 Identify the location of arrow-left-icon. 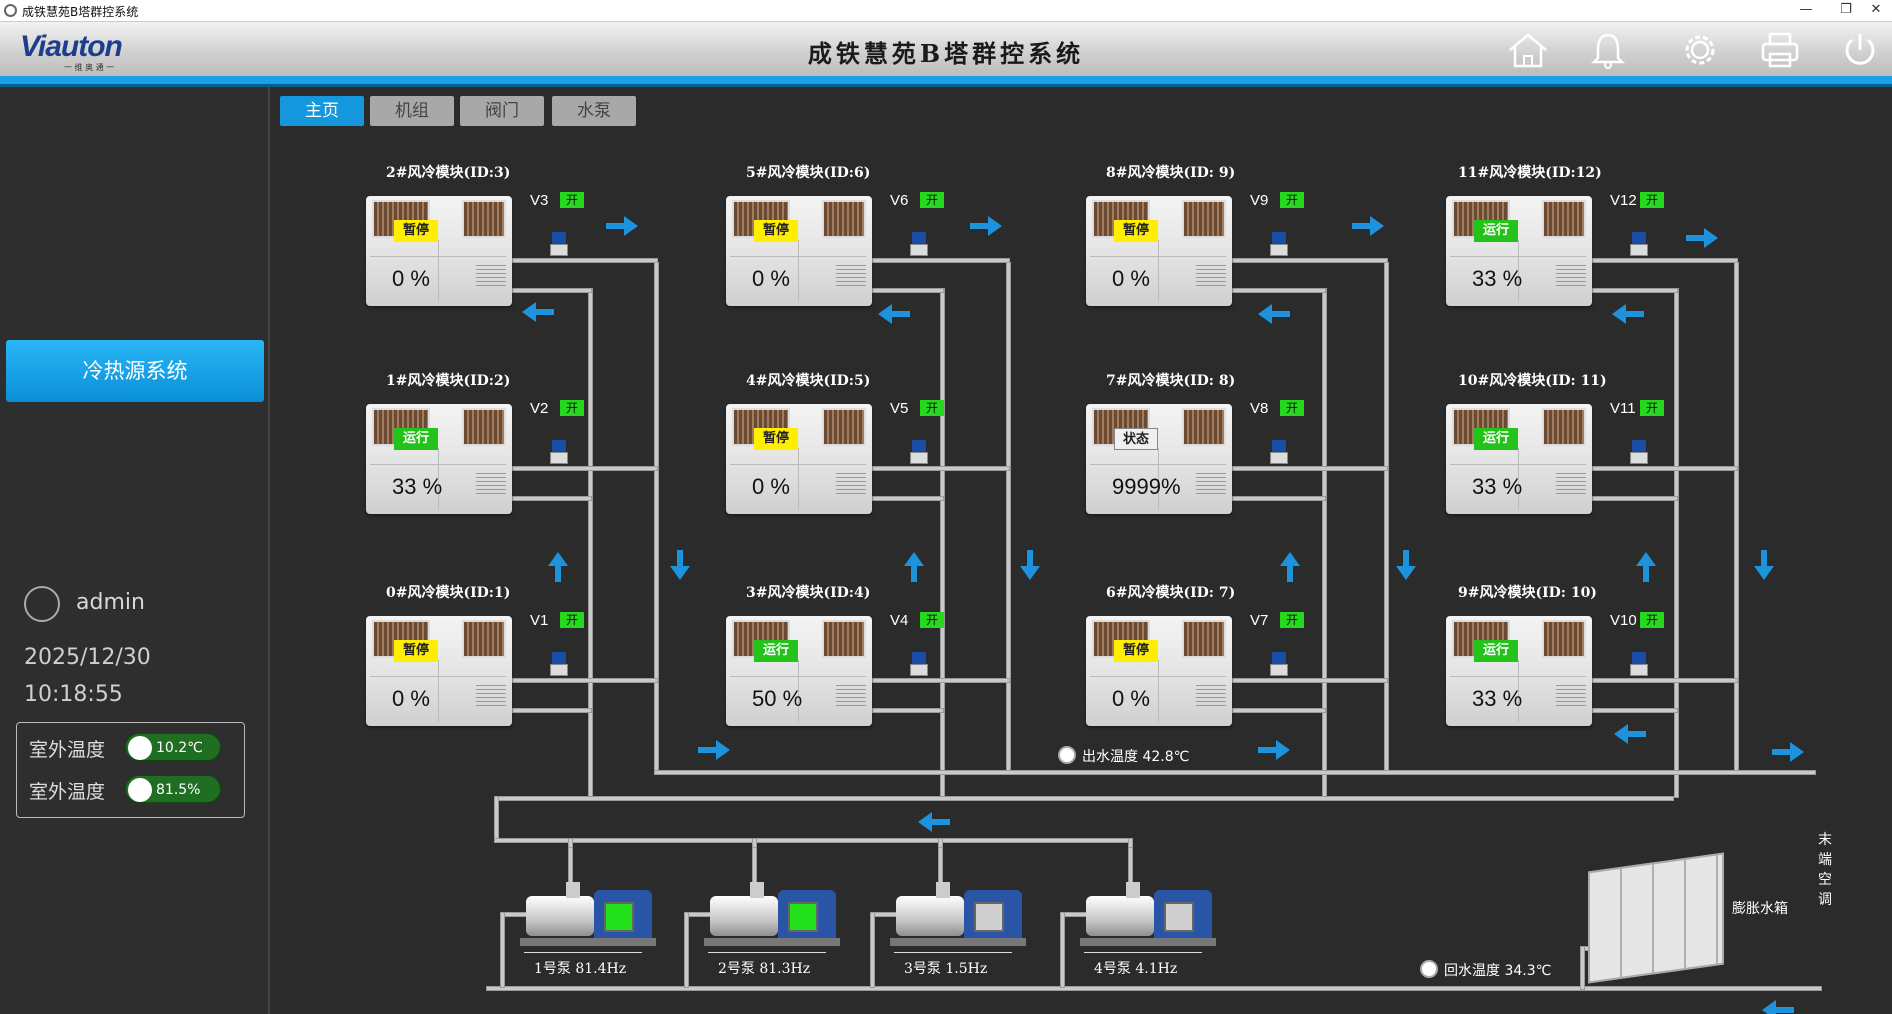
(894, 314).